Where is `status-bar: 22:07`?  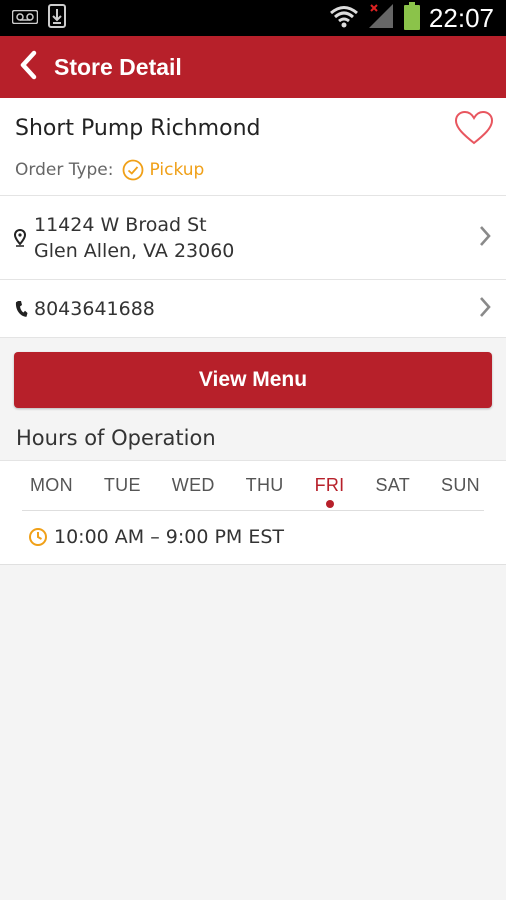
status-bar: 22:07 is located at coordinates (253, 18).